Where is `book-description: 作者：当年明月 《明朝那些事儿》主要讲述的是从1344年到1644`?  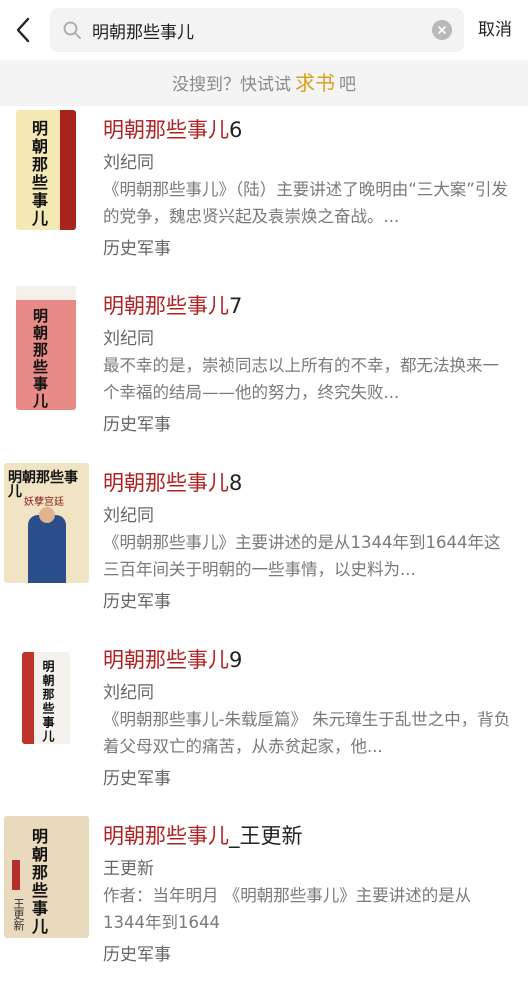 book-description: 作者：当年明月 《明朝那些事儿》主要讲述的是从1344年到1644 is located at coordinates (287, 909).